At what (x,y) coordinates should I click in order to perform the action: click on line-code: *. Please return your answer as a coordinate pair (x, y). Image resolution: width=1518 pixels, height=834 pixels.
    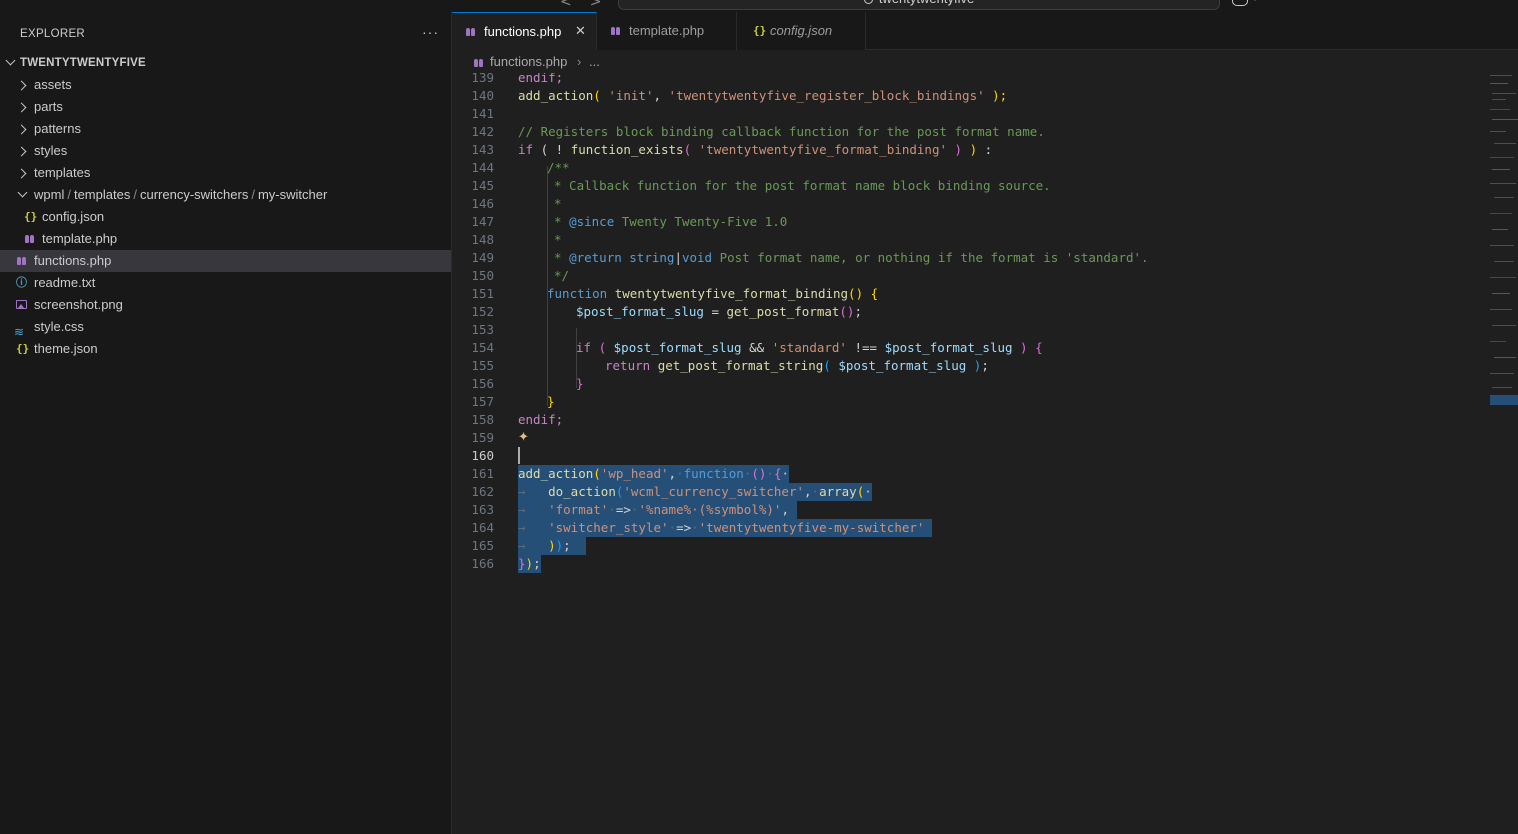
    Looking at the image, I should click on (558, 203).